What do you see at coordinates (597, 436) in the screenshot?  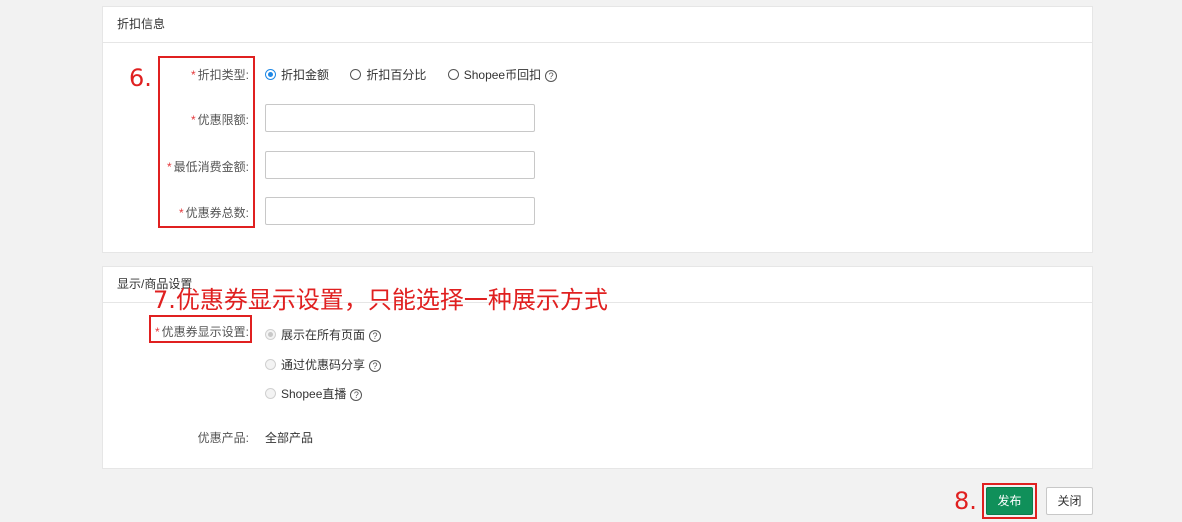 I see `product-row: 优惠产品: 全部产品` at bounding box center [597, 436].